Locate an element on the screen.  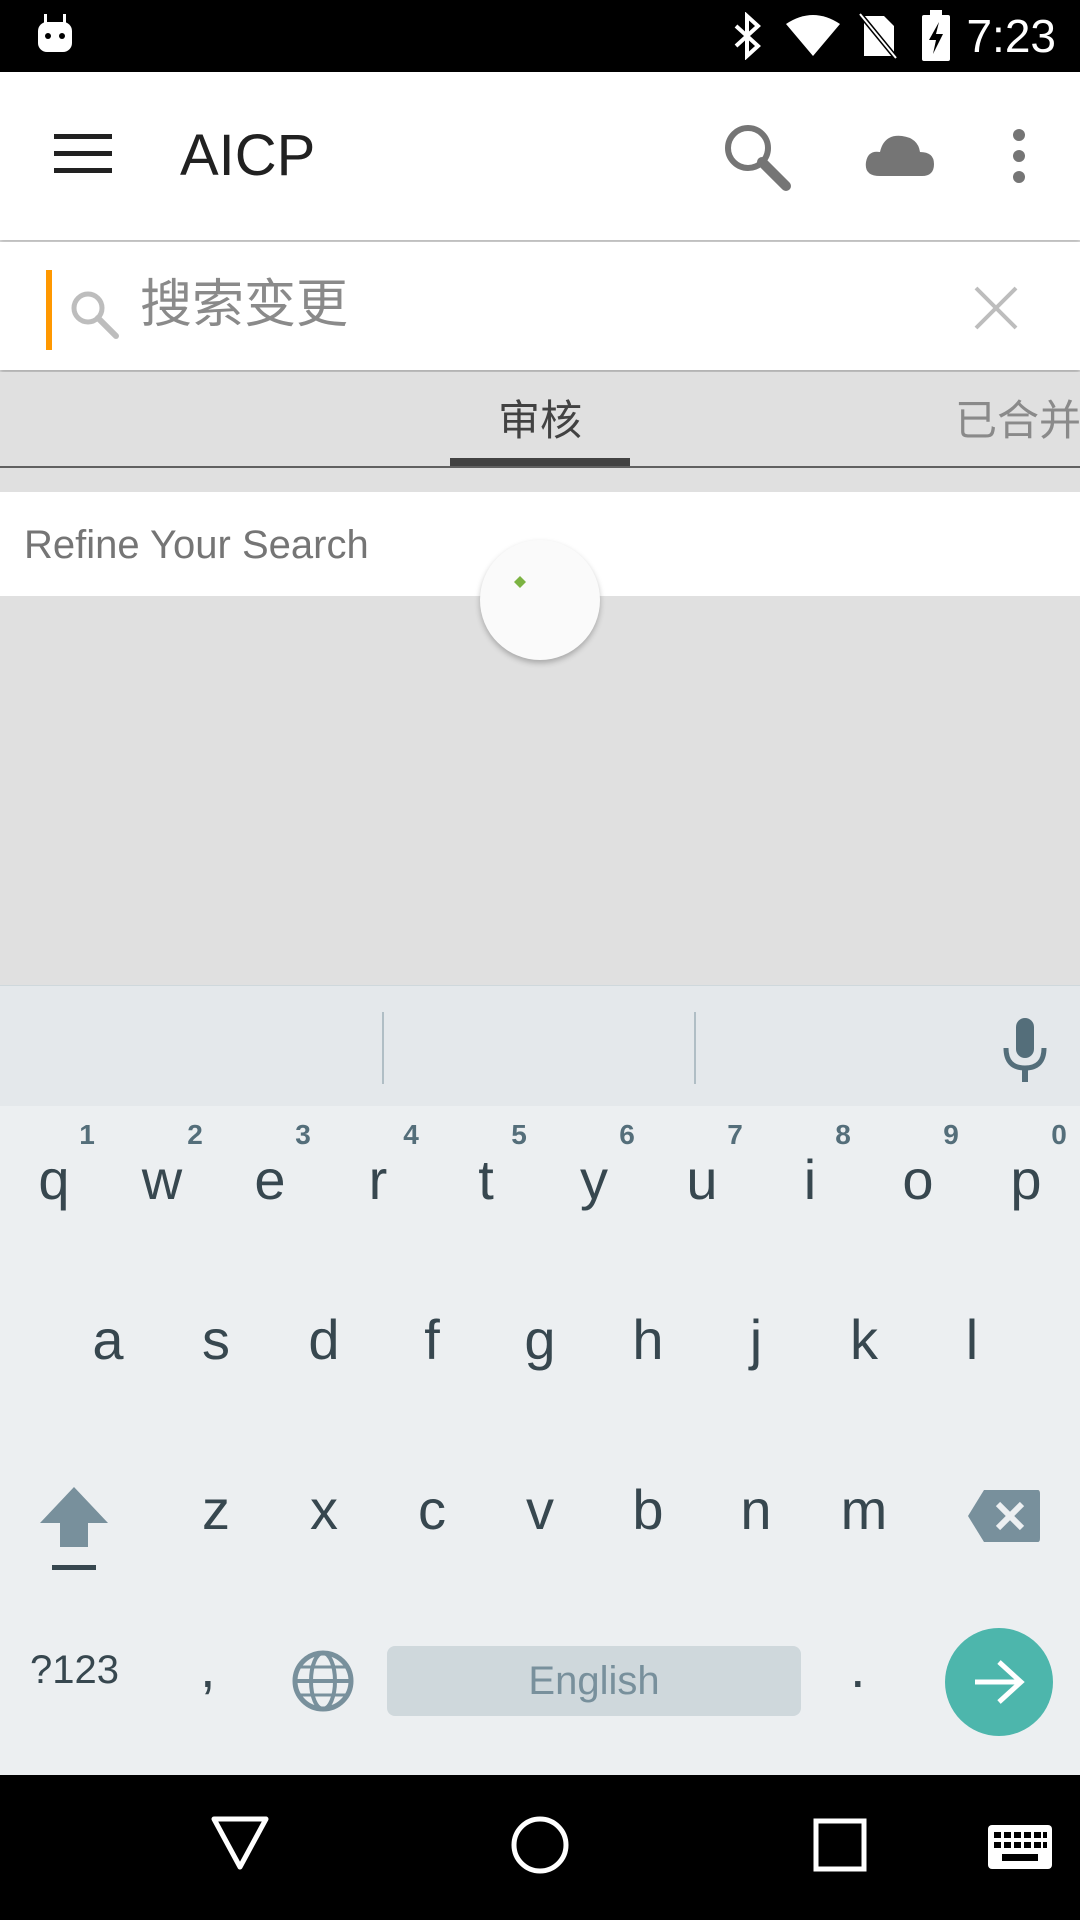
key-z: z is located at coordinates (216, 1535).